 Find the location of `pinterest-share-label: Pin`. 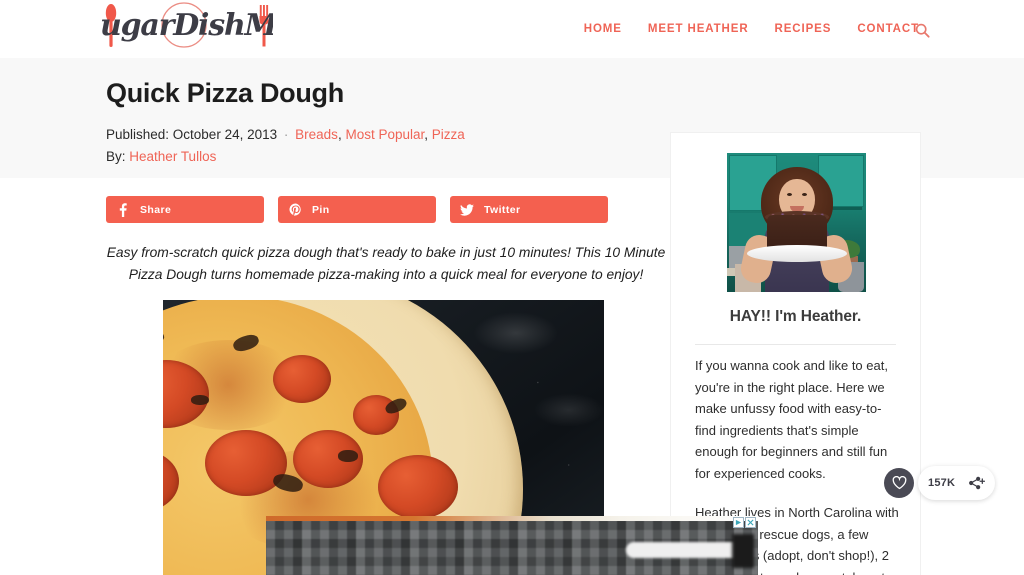

pinterest-share-label: Pin is located at coordinates (321, 209).